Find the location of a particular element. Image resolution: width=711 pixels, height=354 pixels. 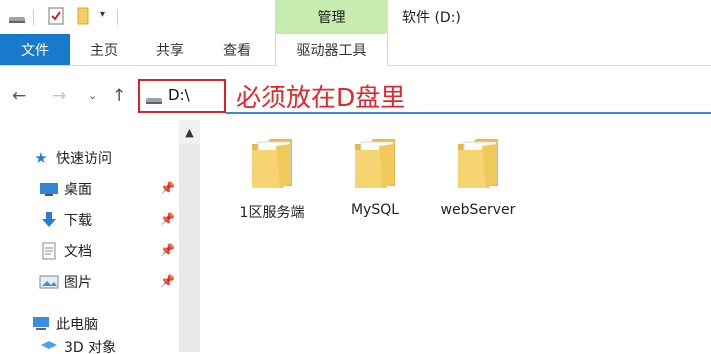

nav-this-pc-label: 此电脑 is located at coordinates (77, 325).